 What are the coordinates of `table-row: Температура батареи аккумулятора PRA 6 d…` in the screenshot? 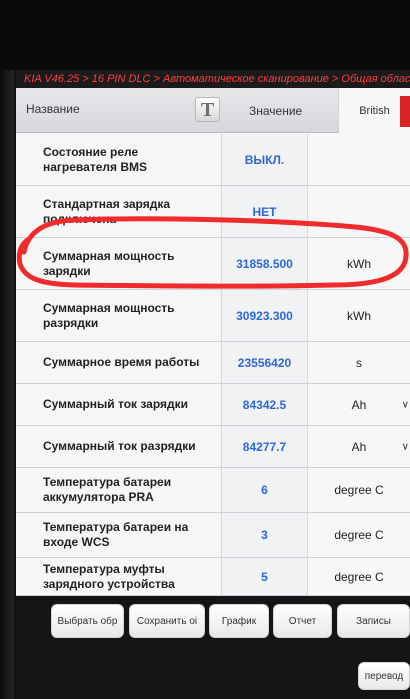 It's located at (213, 490).